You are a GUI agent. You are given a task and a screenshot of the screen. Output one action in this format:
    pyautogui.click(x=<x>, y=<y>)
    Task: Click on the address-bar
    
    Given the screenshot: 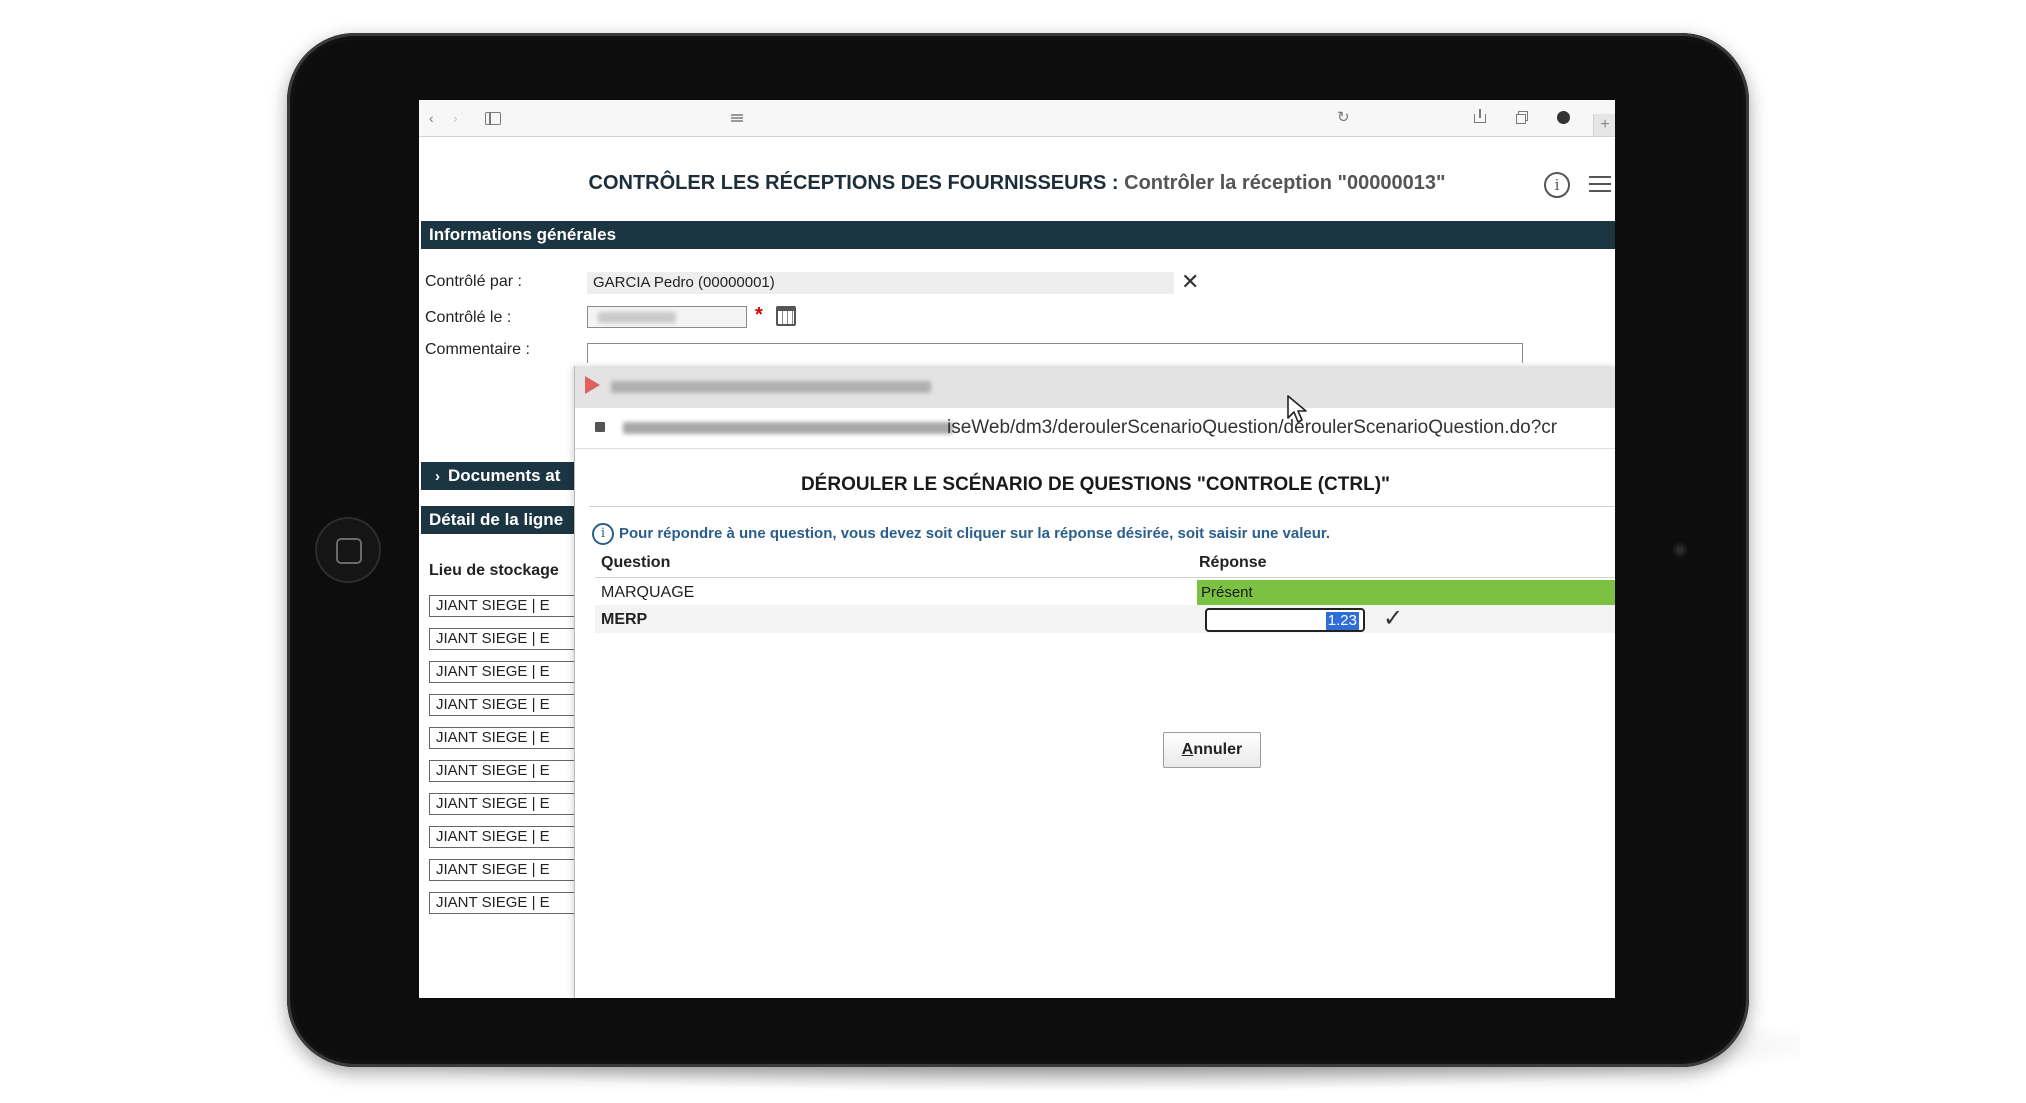 What is the action you would take?
    pyautogui.click(x=881, y=118)
    